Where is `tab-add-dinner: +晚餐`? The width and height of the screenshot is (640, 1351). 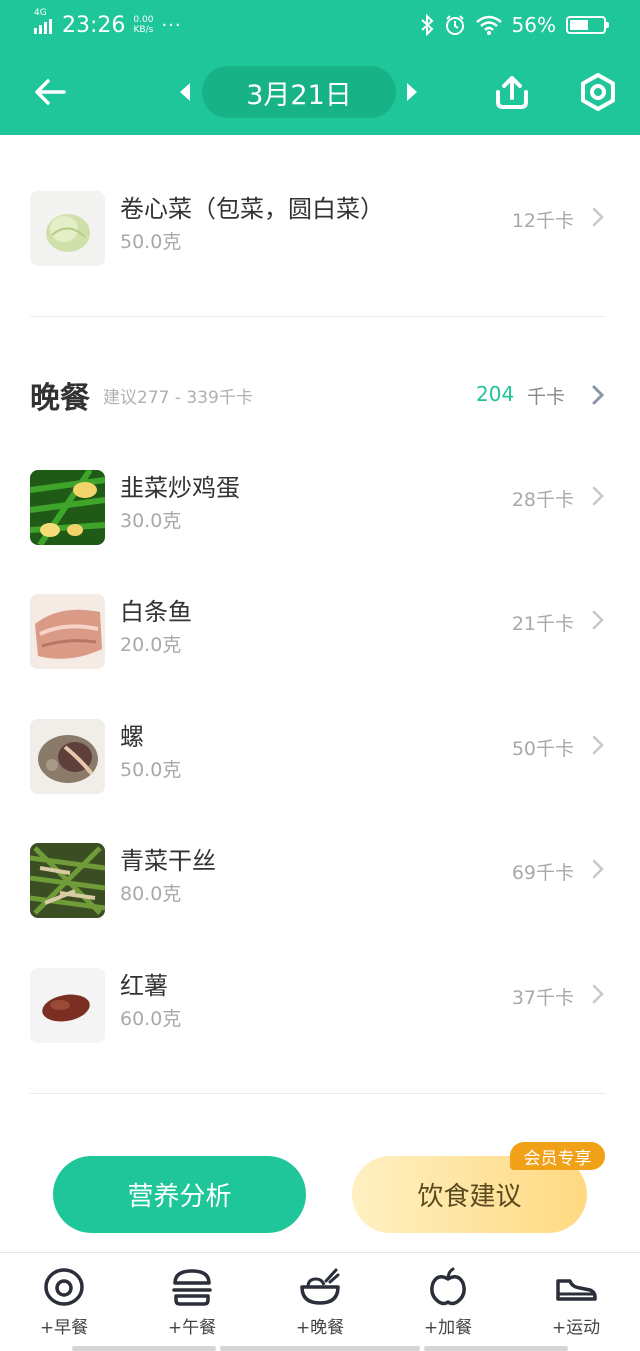 tab-add-dinner: +晚餐 is located at coordinates (320, 1302).